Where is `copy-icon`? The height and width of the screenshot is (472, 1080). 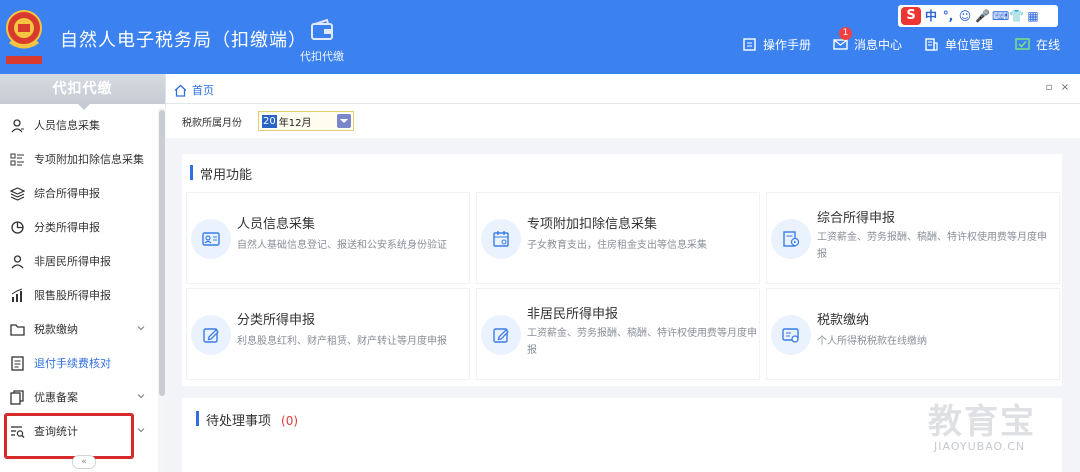
copy-icon is located at coordinates (17, 397).